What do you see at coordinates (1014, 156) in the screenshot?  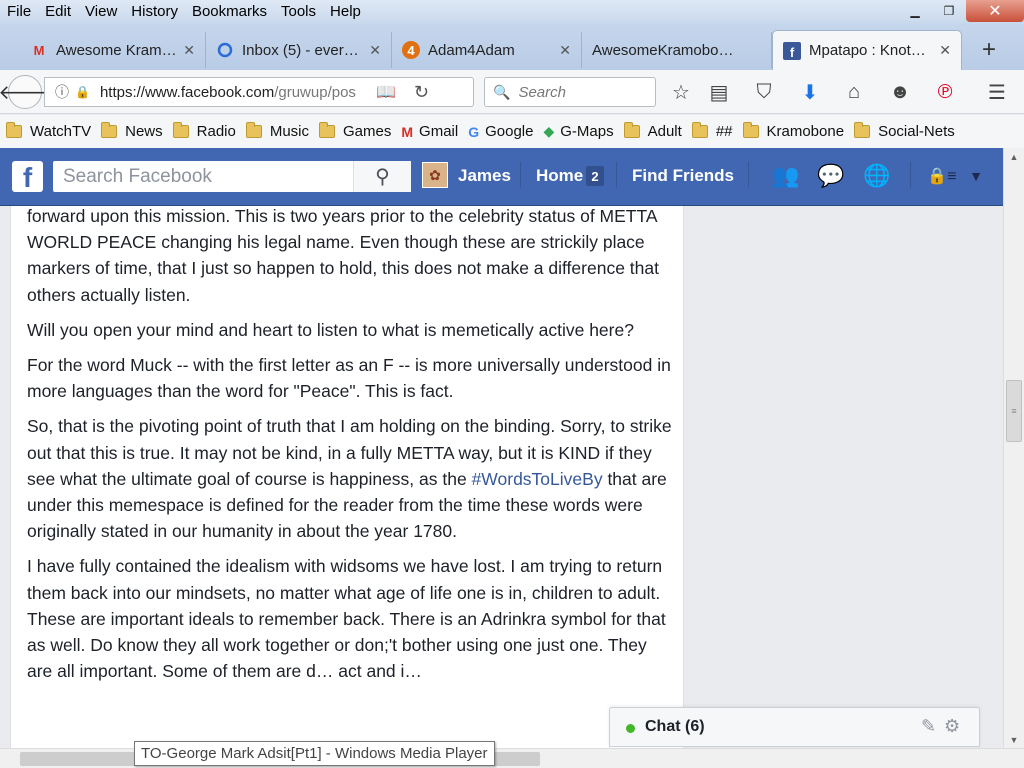 I see `scroll-up-icon: ▲` at bounding box center [1014, 156].